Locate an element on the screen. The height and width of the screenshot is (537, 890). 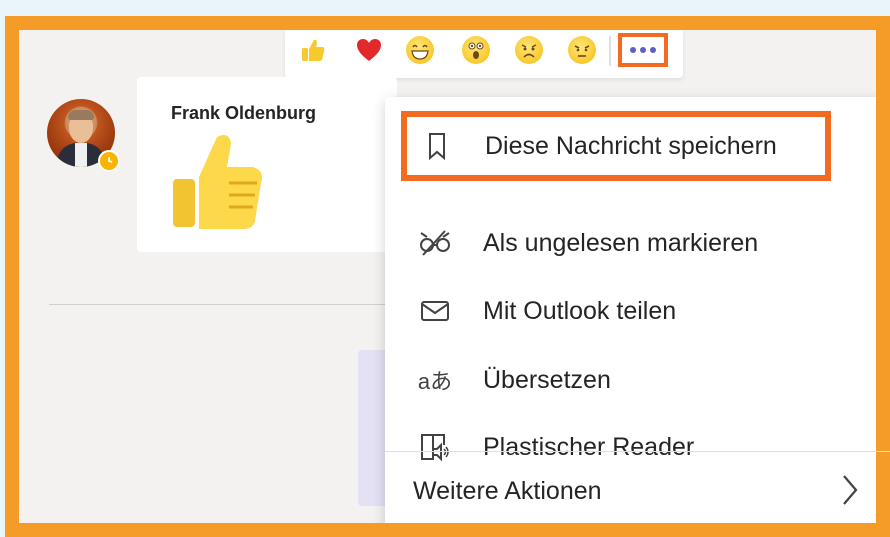
menu-item-label: Diese Nachricht speichern is located at coordinates (631, 145).